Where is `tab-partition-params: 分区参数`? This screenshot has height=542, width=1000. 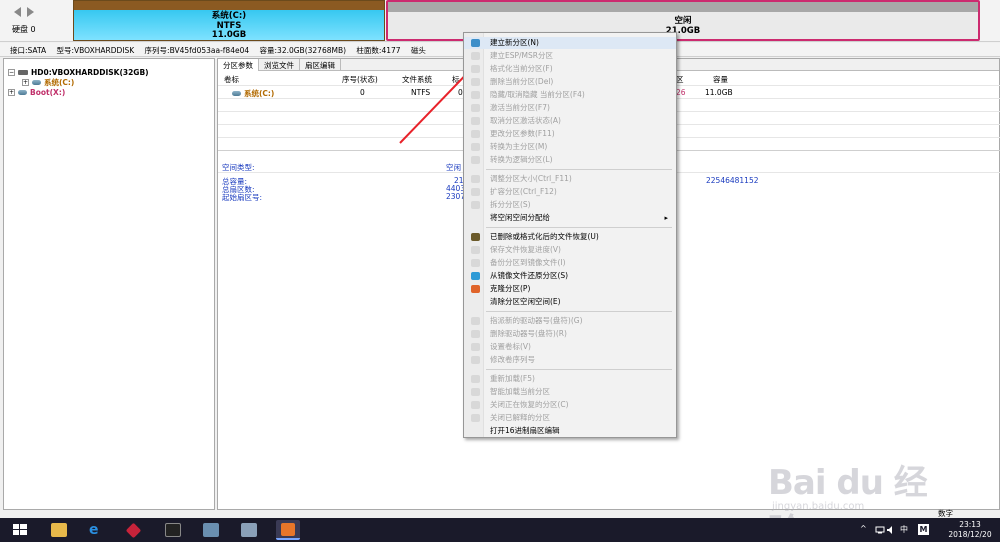 tab-partition-params: 分区参数 is located at coordinates (238, 65).